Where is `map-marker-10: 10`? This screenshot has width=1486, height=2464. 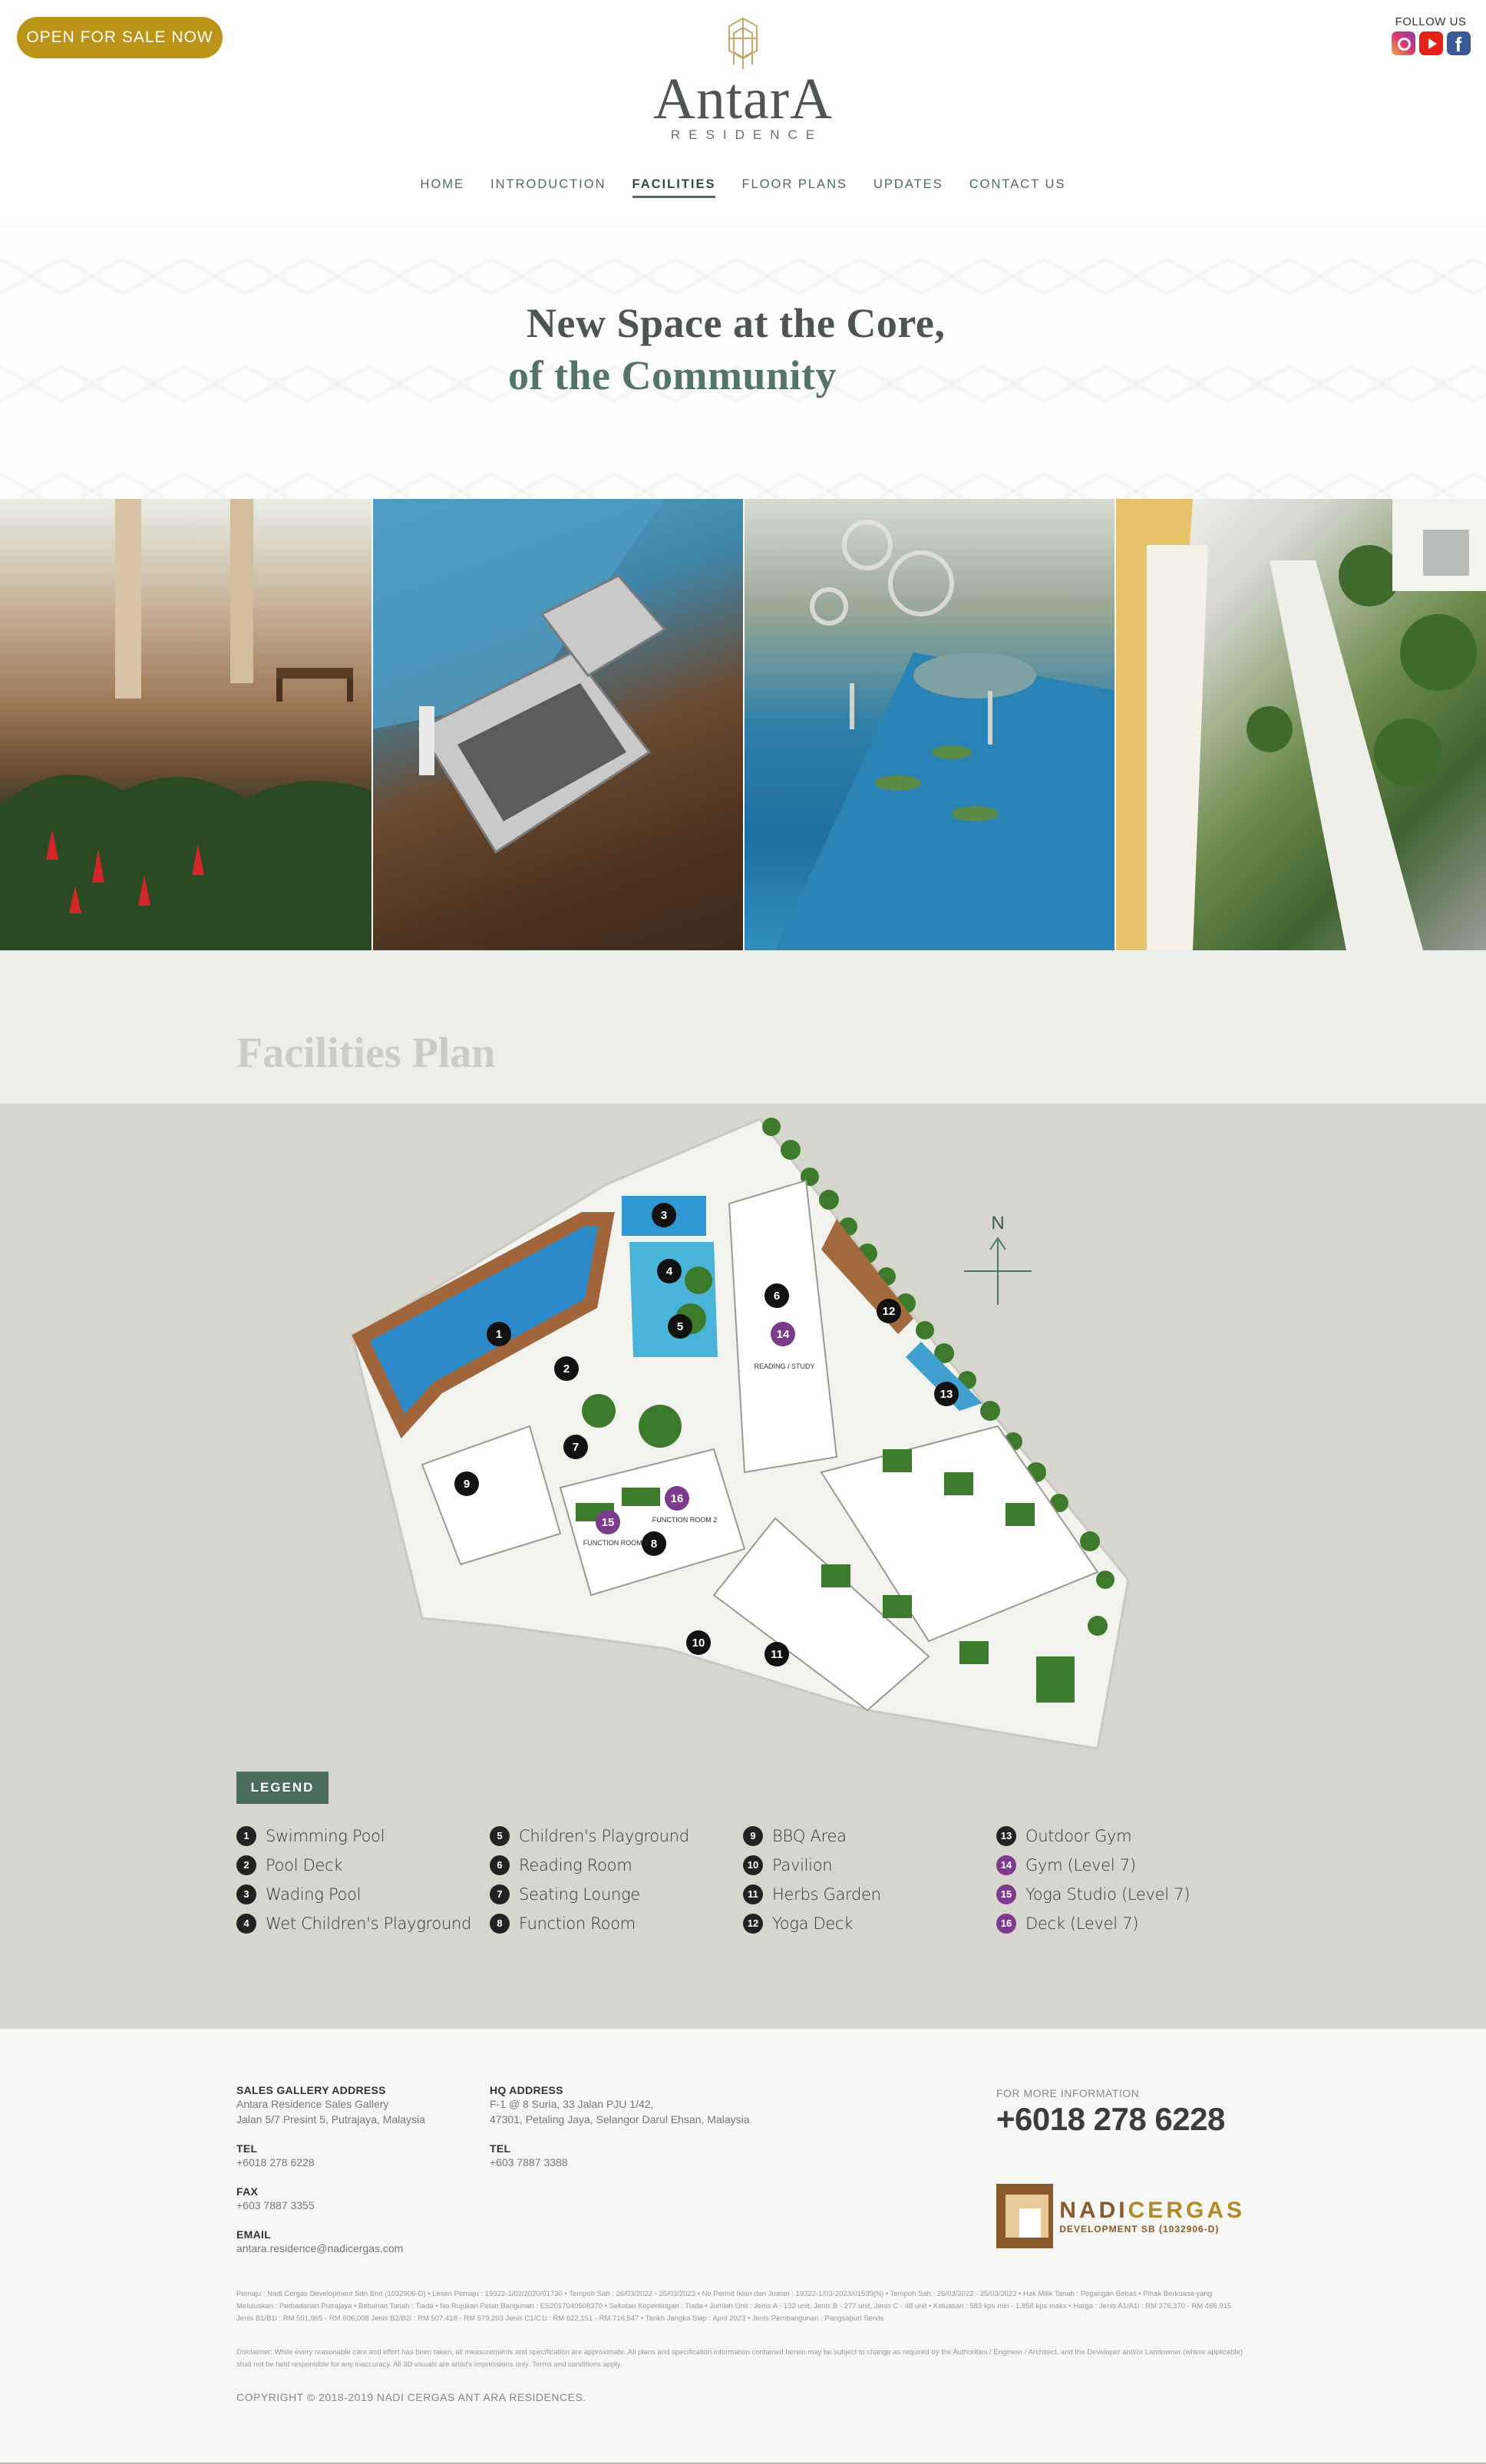 map-marker-10: 10 is located at coordinates (698, 1642).